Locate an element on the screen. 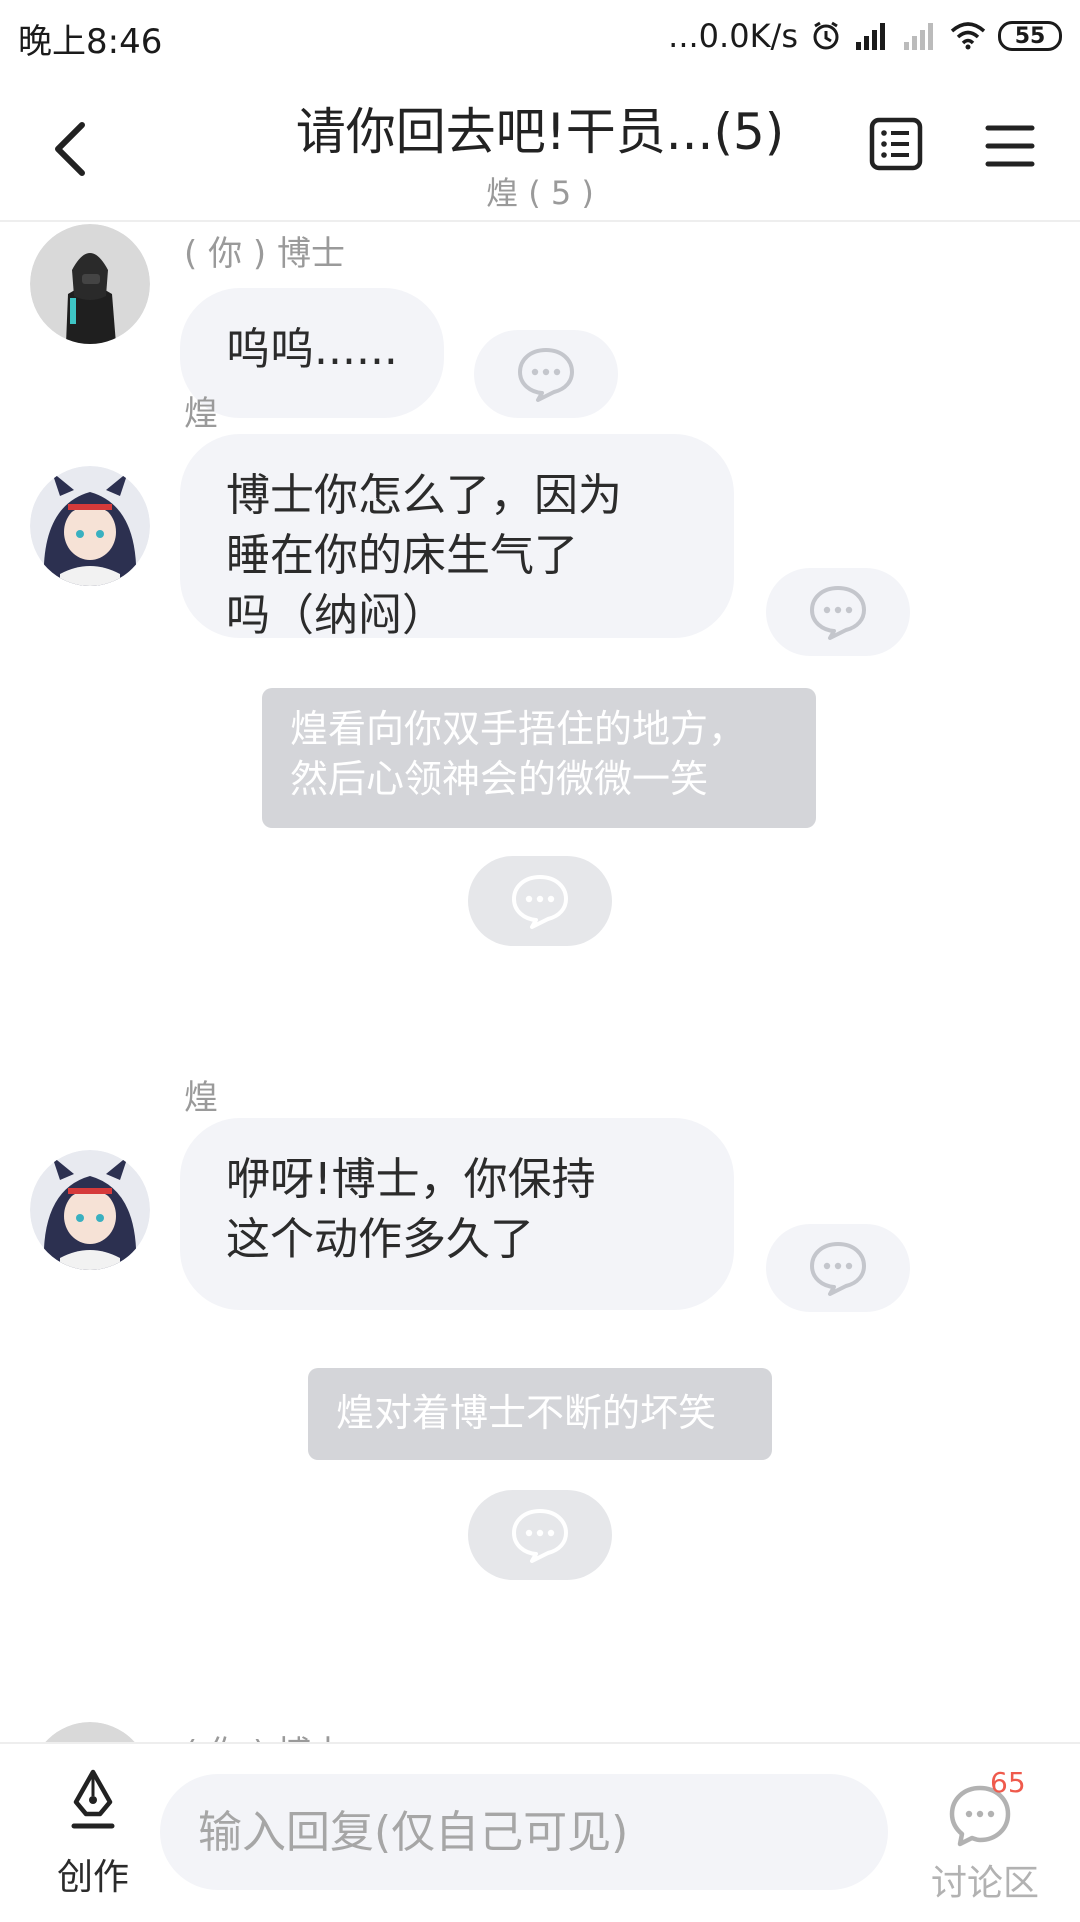 The image size is (1080, 1922). narration-box: 煌看向你双手捂住的地方， 然后心领神会的微微一笑 is located at coordinates (539, 758).